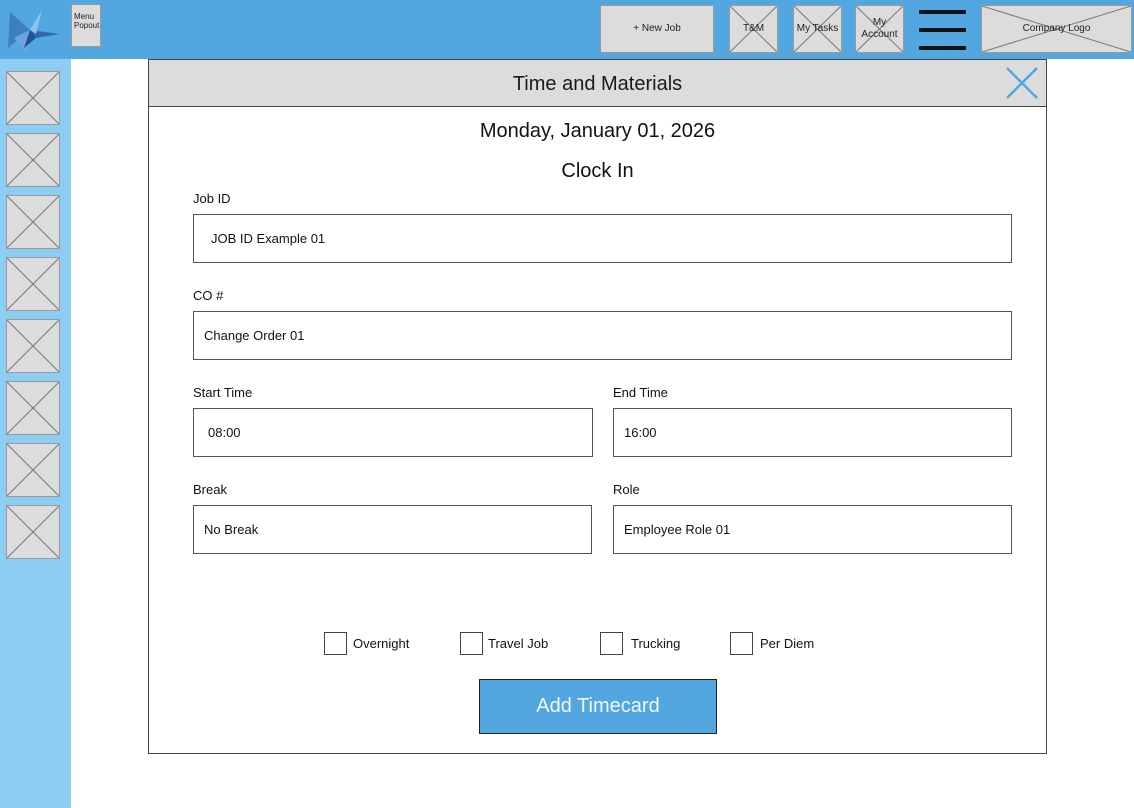  I want to click on per-diem-label: Per Diem, so click(787, 643).